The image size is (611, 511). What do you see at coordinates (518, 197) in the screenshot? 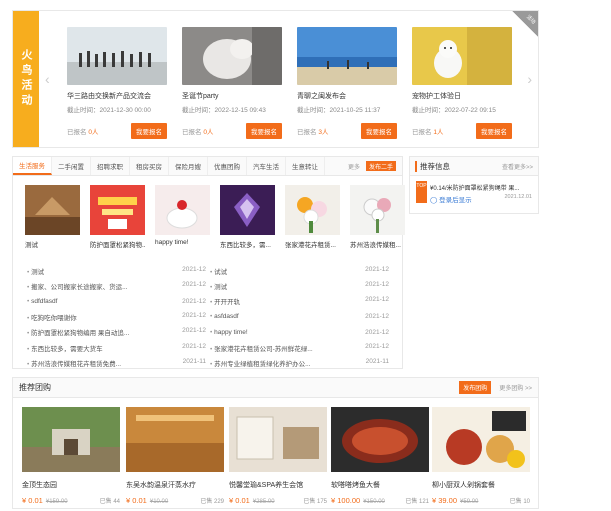
I see `recommend-item-date: 2021.12.01` at bounding box center [518, 197].